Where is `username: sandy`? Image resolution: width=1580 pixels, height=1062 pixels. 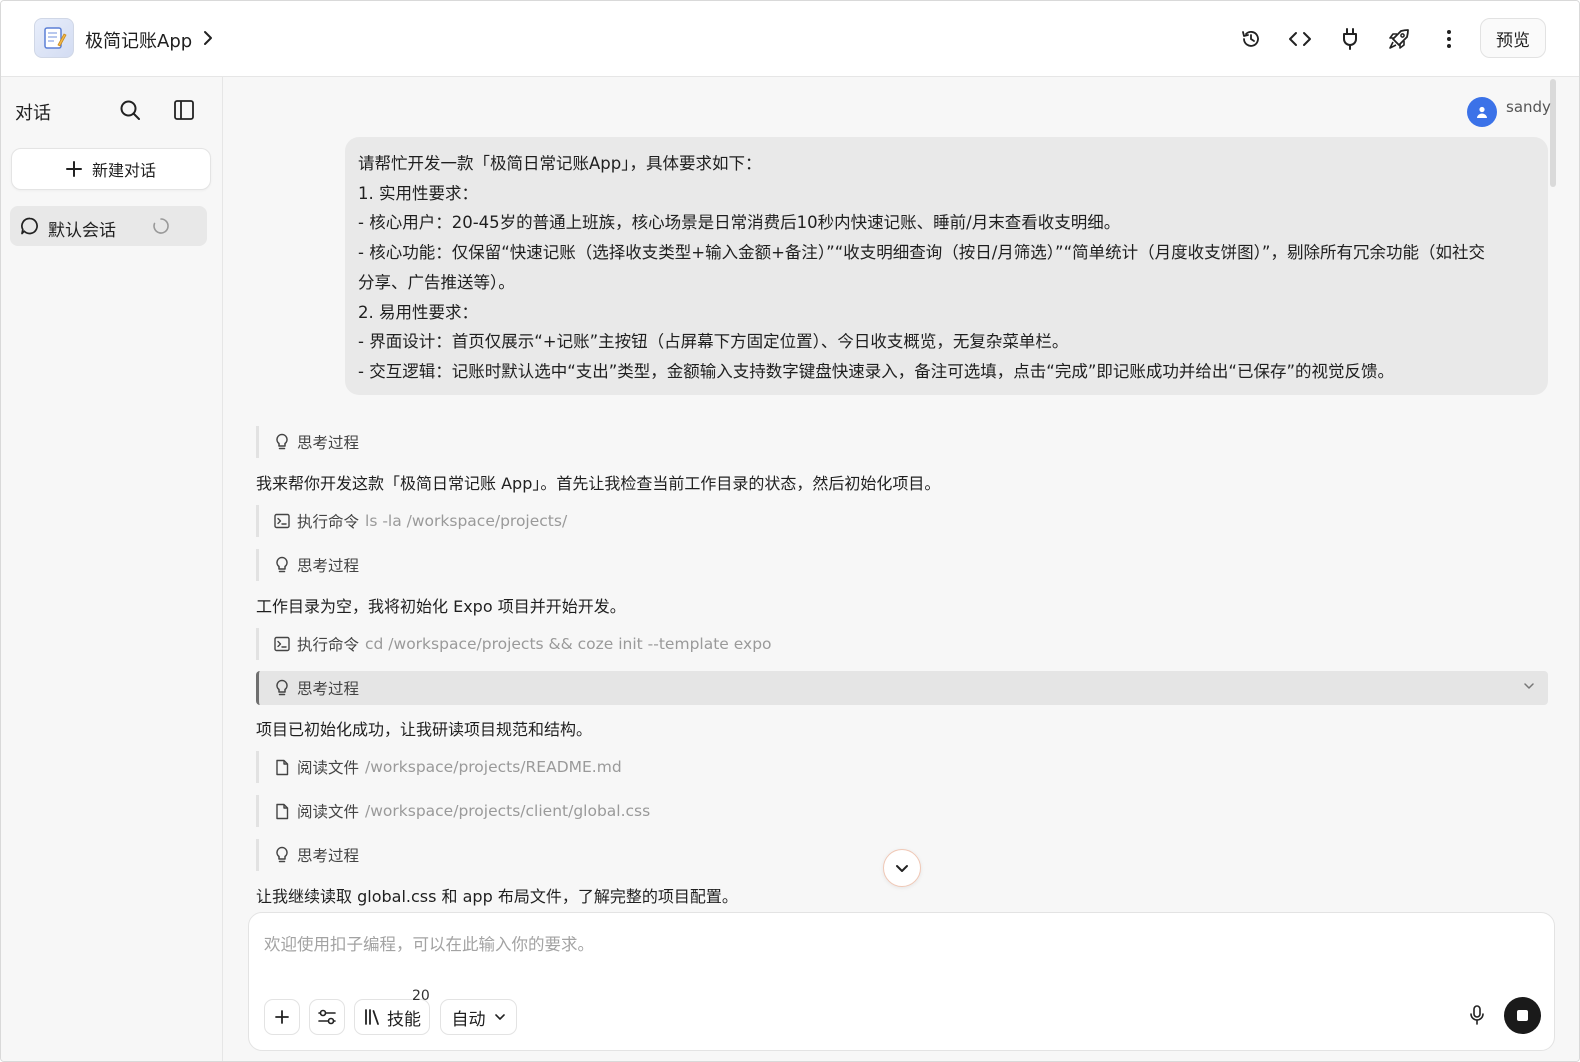 username: sandy is located at coordinates (1528, 107).